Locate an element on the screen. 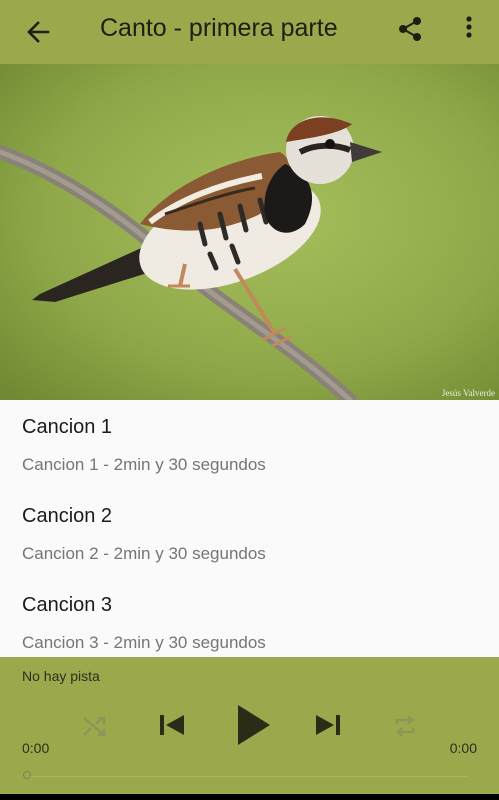 Image resolution: width=499 pixels, height=800 pixels. track-title: Cancion 1 is located at coordinates (67, 427).